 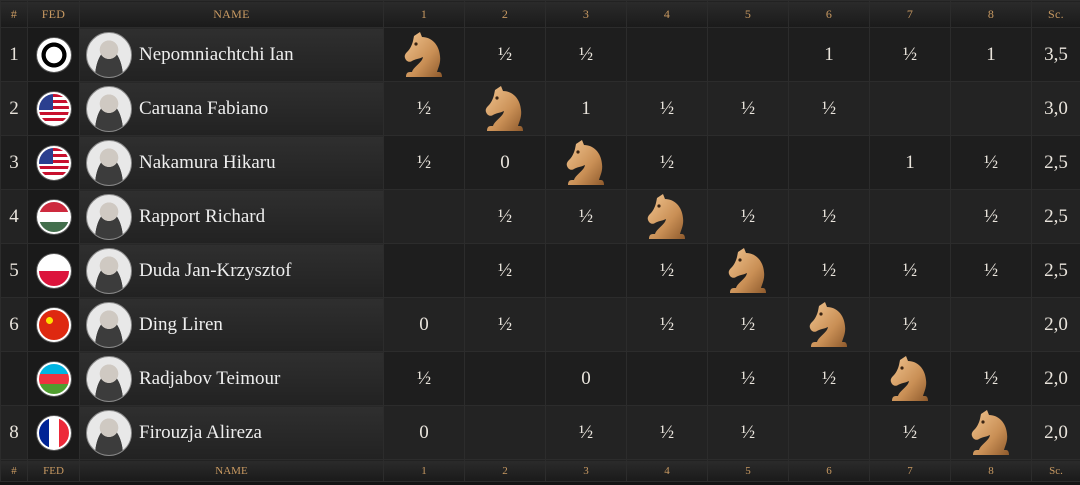 What do you see at coordinates (1055, 14) in the screenshot?
I see `col-header-score: Sc.` at bounding box center [1055, 14].